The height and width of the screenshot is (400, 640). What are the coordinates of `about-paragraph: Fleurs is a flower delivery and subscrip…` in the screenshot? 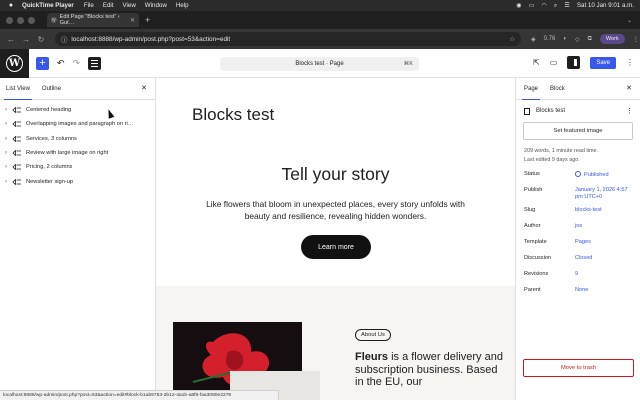 It's located at (430, 370).